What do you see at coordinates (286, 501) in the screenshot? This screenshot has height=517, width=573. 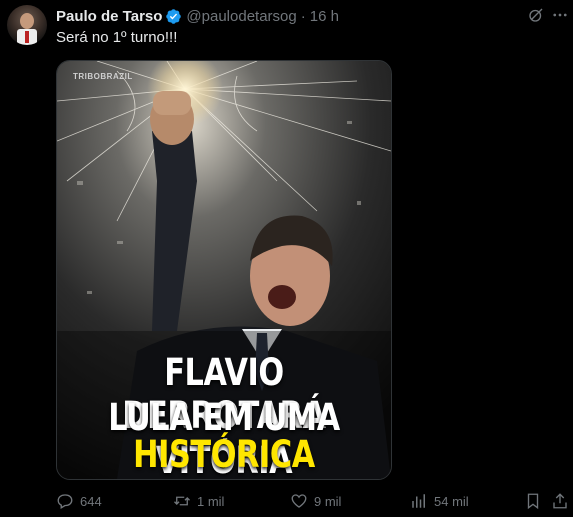 I see `action-bar: 644 1 mil 9 mil 54 mil` at bounding box center [286, 501].